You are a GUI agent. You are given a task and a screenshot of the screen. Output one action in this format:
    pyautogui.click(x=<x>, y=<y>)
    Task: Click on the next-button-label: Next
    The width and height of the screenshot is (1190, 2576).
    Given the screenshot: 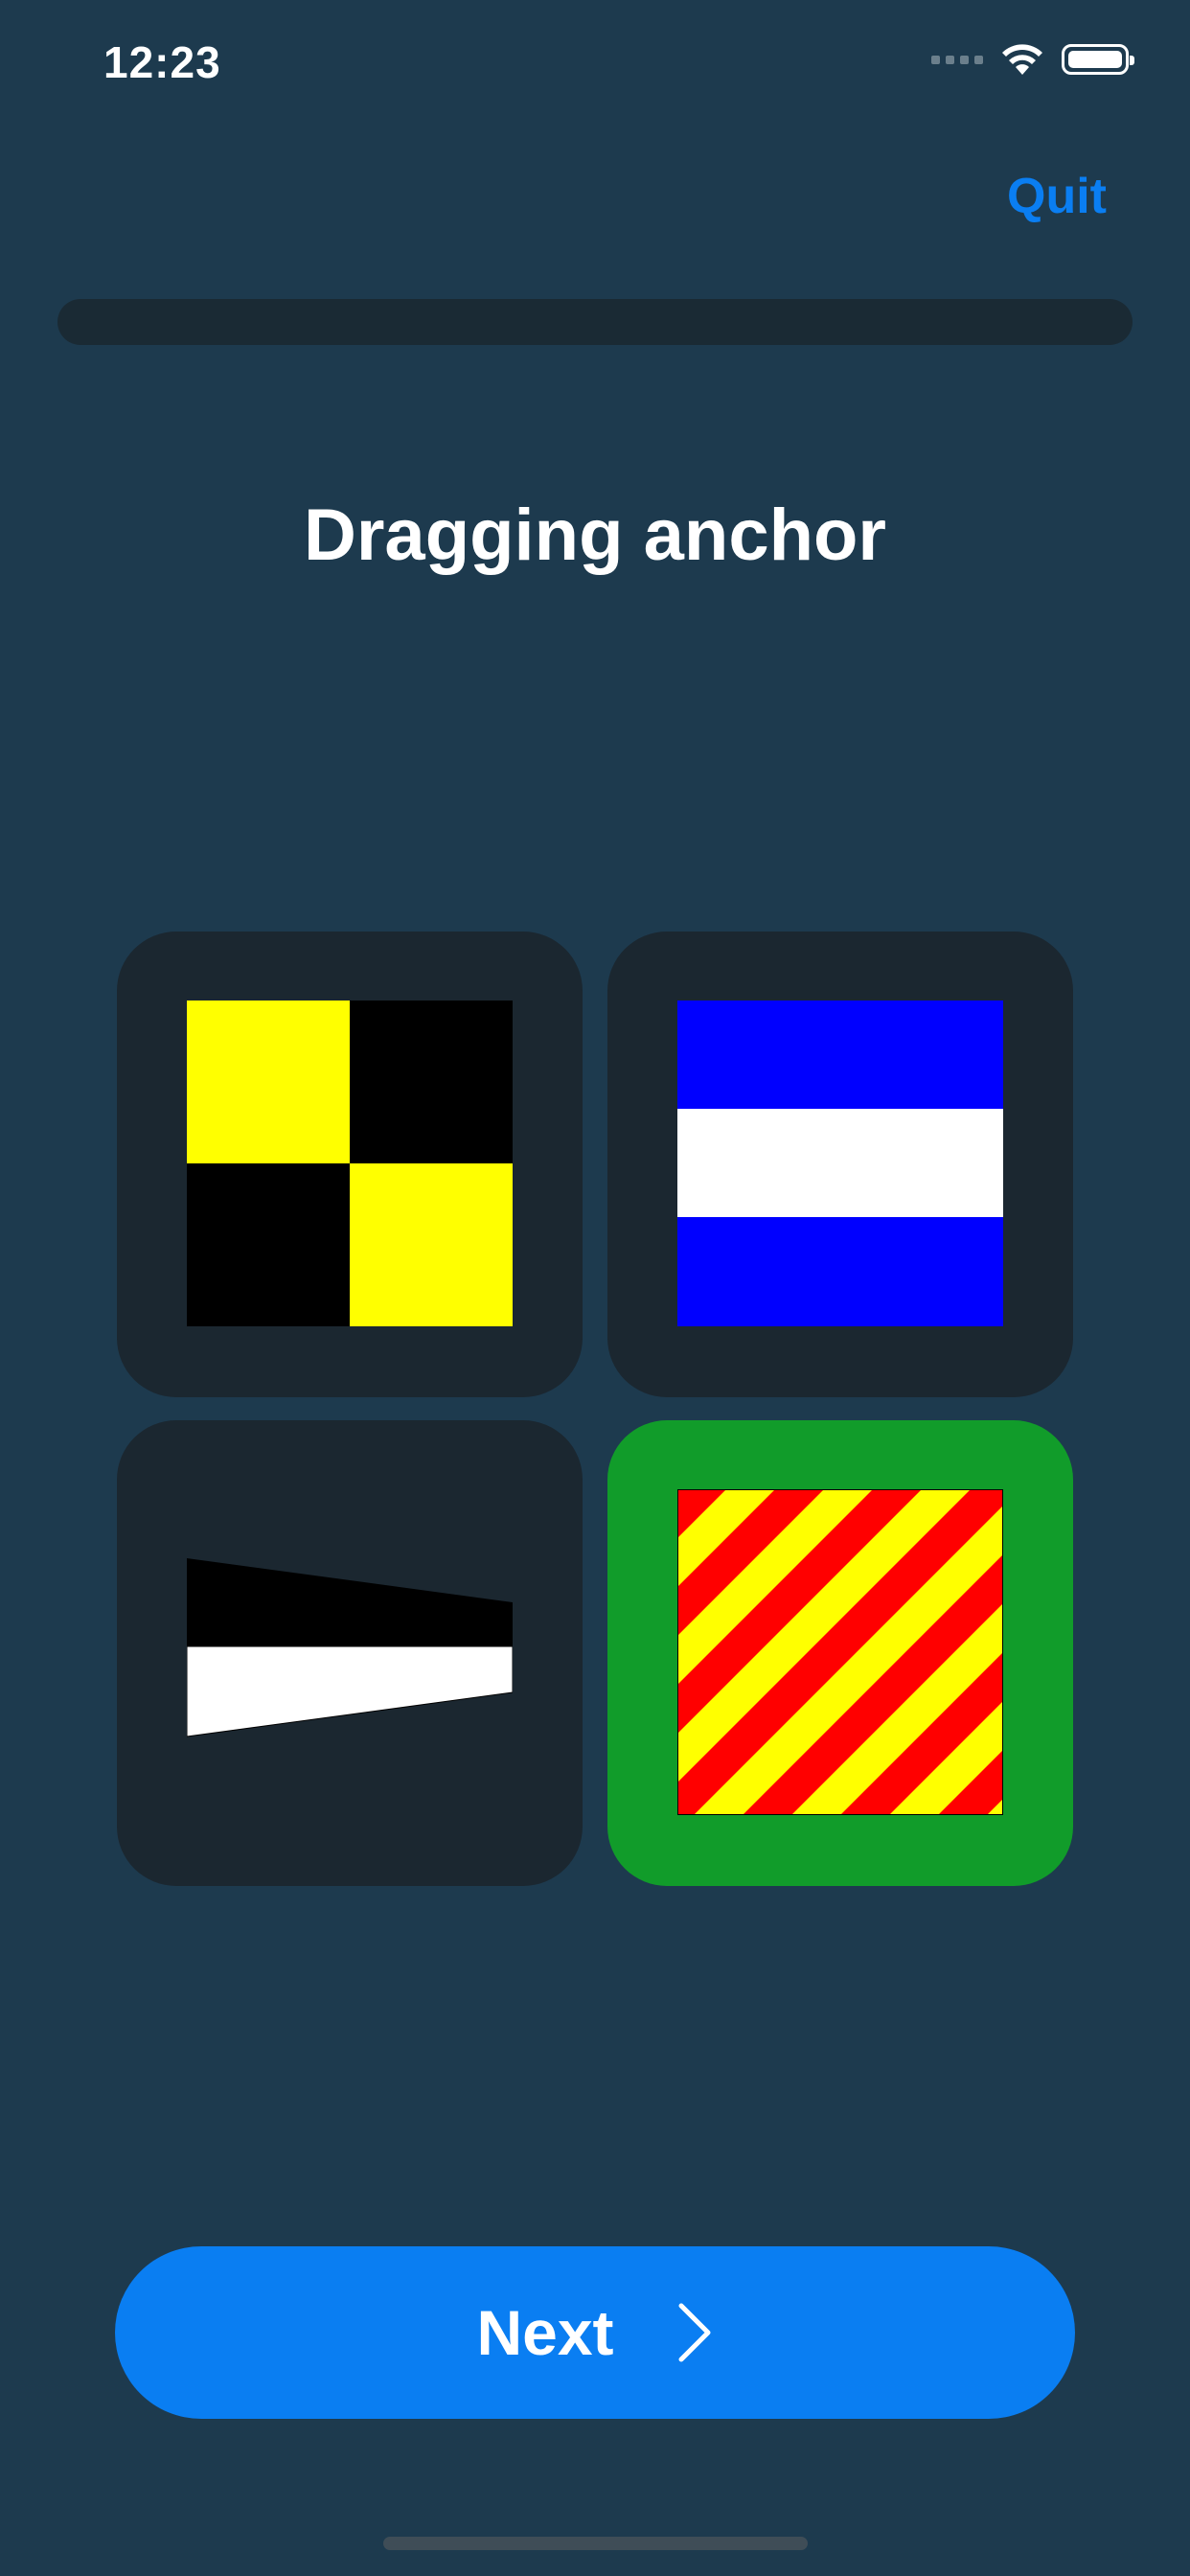 What is the action you would take?
    pyautogui.click(x=545, y=2332)
    